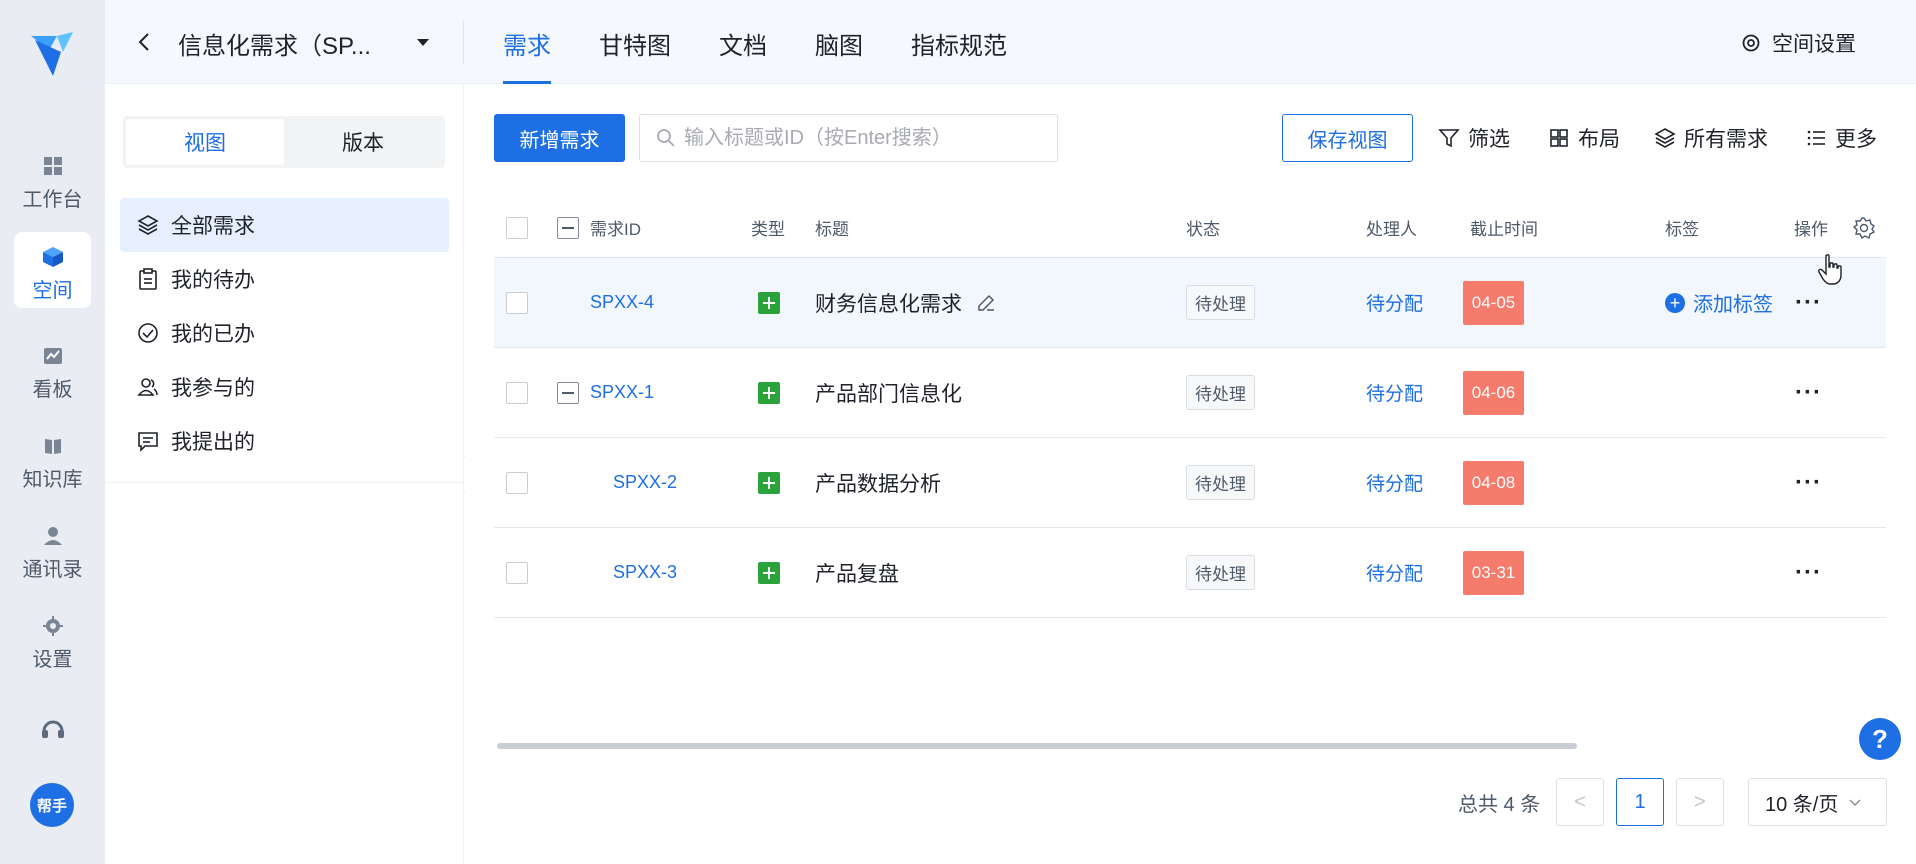  I want to click on gear-icon, so click(53, 626).